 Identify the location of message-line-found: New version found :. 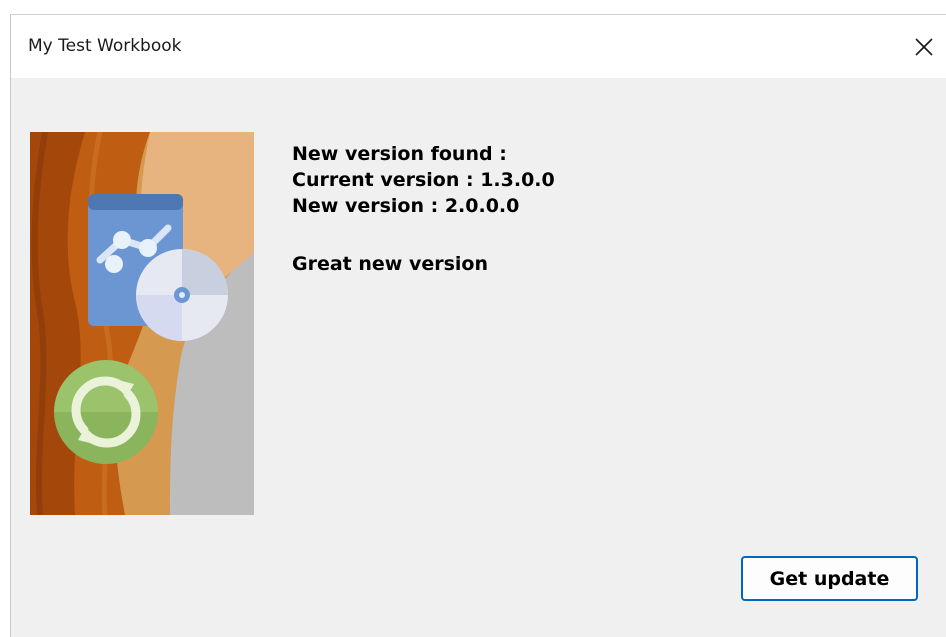
(399, 154).